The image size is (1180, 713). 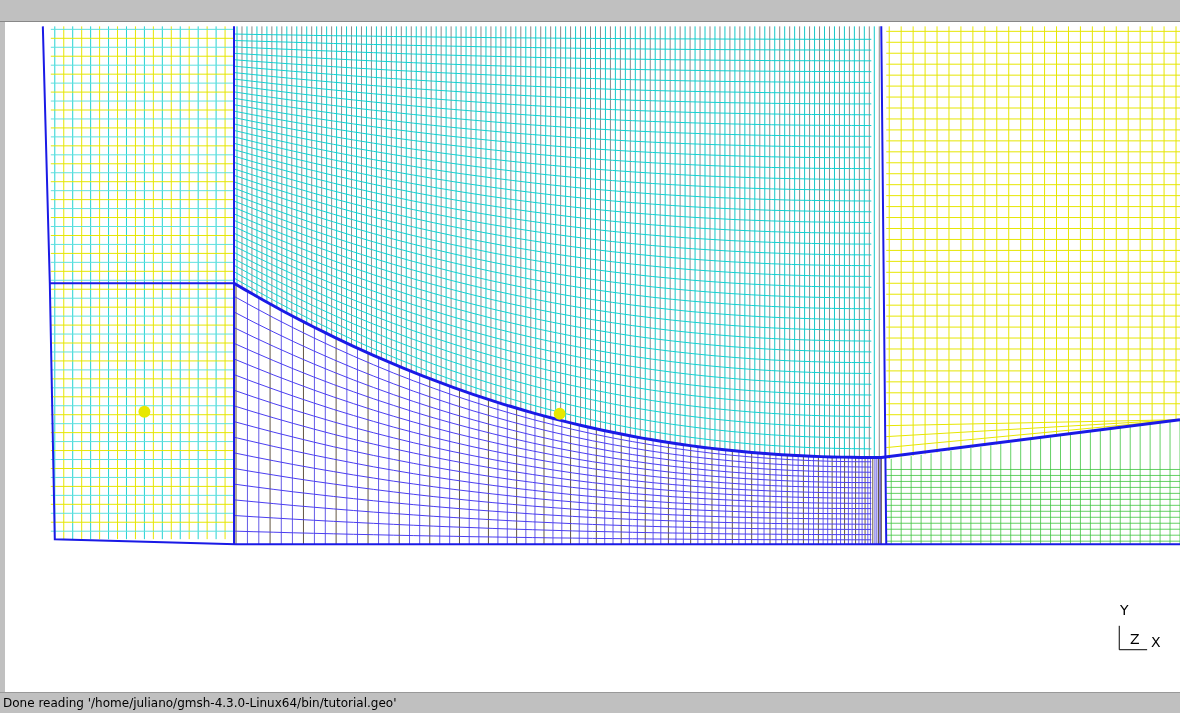 What do you see at coordinates (1156, 642) in the screenshot?
I see `axis-label: X` at bounding box center [1156, 642].